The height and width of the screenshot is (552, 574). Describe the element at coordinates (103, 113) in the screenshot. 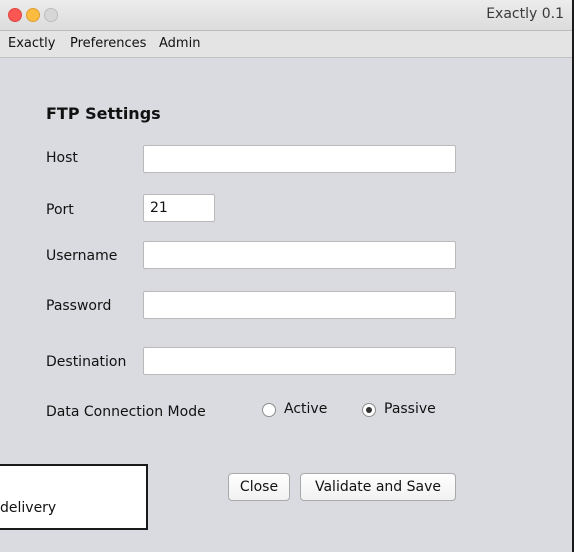

I see `section-heading: FTP Settings` at that location.